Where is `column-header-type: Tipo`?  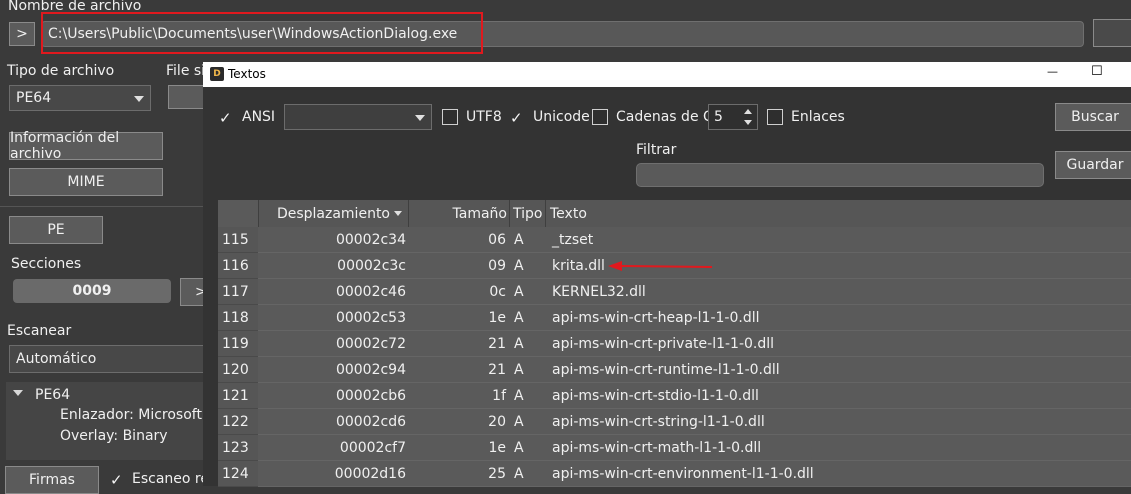 column-header-type: Tipo is located at coordinates (528, 213).